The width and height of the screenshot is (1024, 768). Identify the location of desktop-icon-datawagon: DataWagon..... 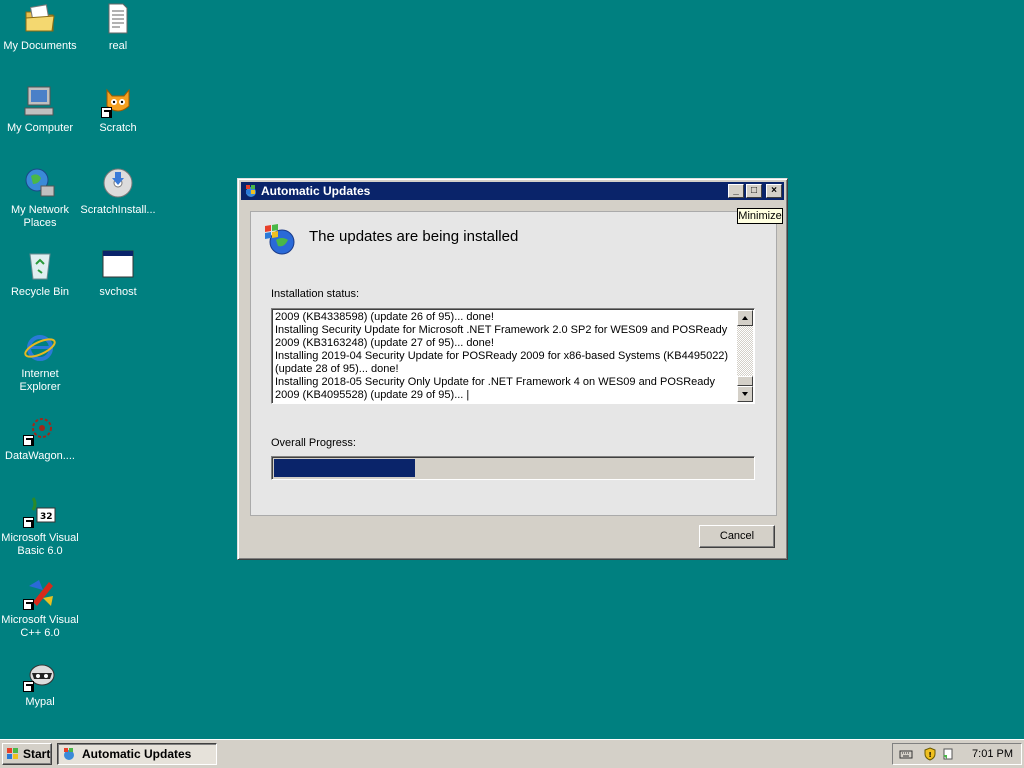
(40, 437).